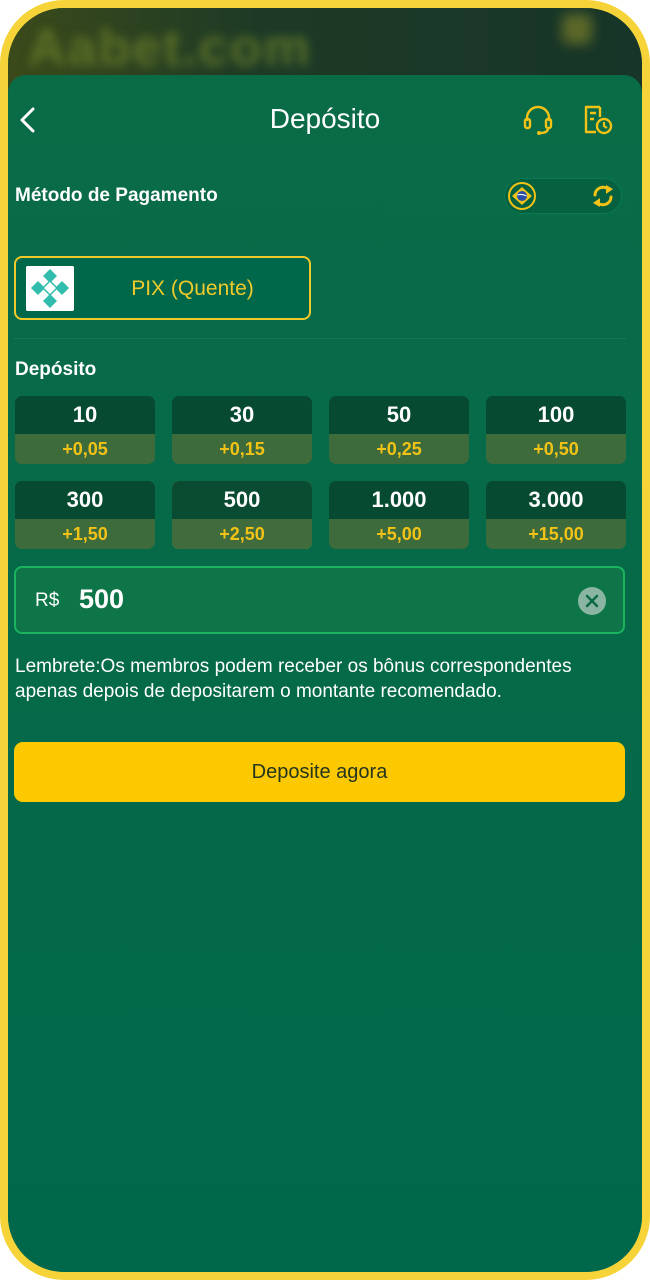 The width and height of the screenshot is (650, 1280). Describe the element at coordinates (47, 600) in the screenshot. I see `currency-symbol: R$` at that location.